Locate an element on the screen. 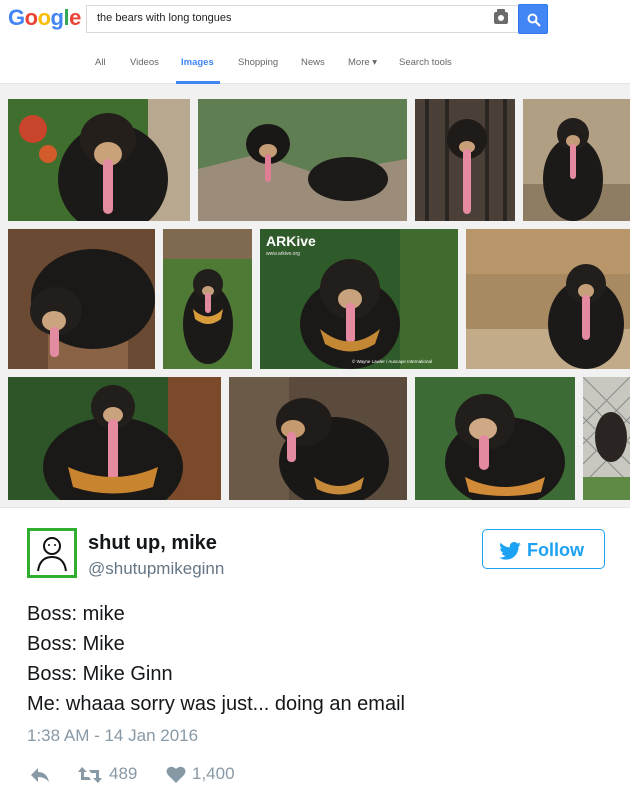 Image resolution: width=630 pixels, height=805 pixels. active-tab-indicator is located at coordinates (198, 82).